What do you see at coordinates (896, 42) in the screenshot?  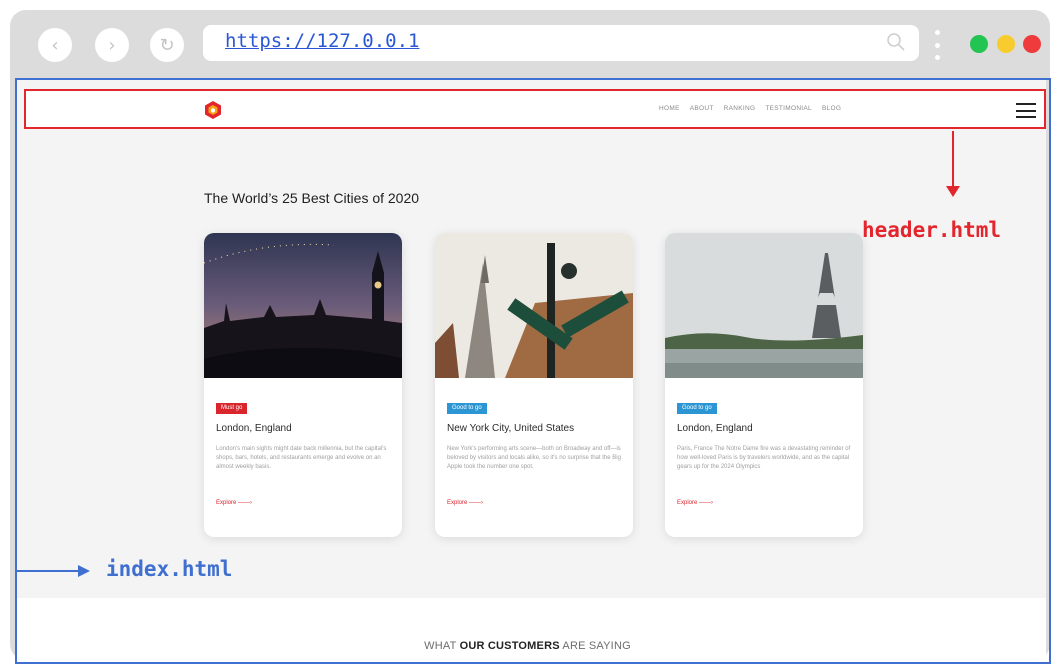 I see `search-icon` at bounding box center [896, 42].